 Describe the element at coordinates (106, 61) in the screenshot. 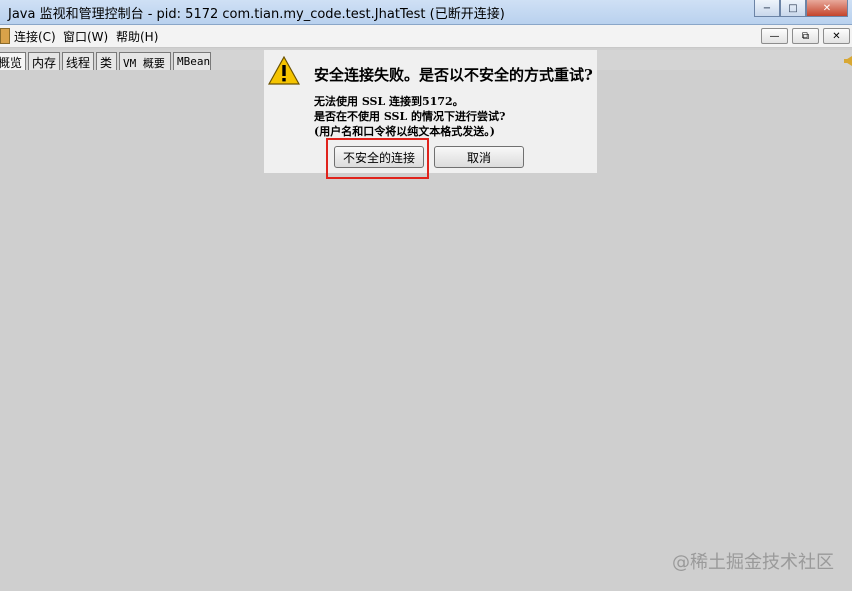

I see `tab-classes: 类` at that location.